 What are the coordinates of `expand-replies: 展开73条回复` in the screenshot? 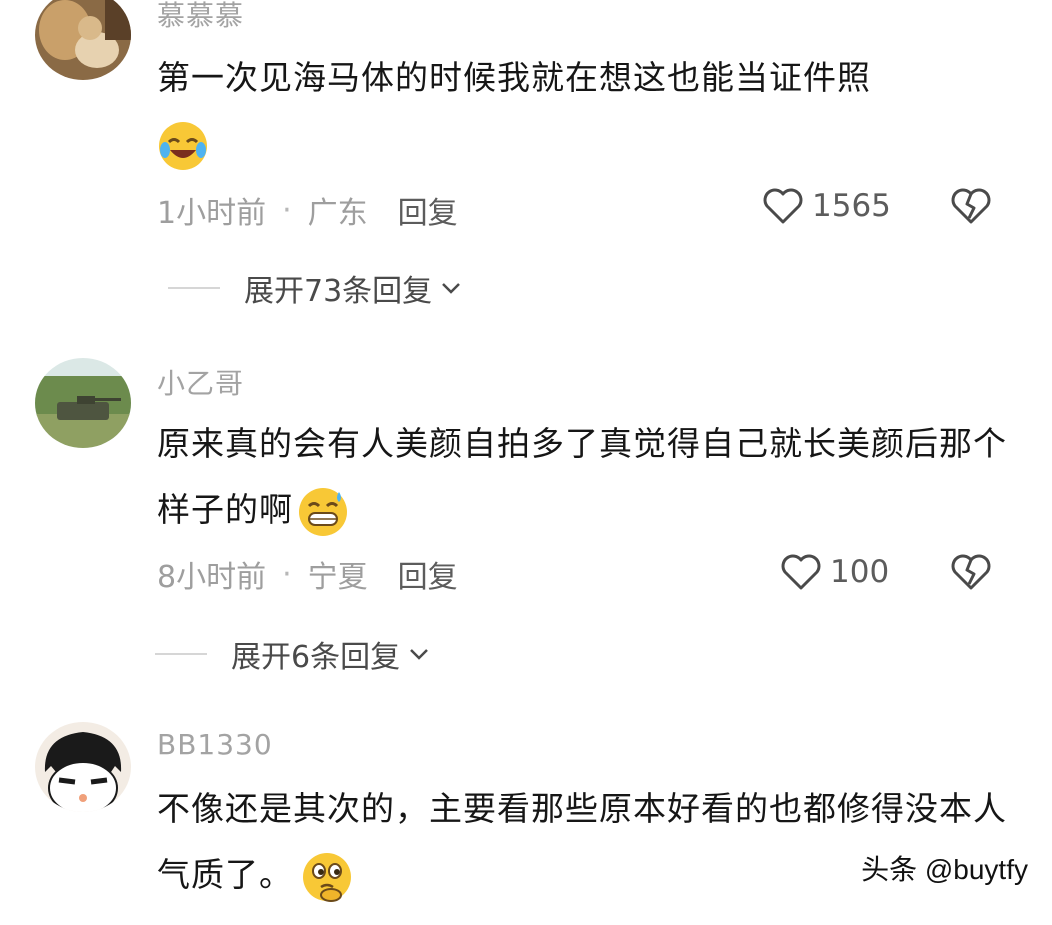 It's located at (316, 288).